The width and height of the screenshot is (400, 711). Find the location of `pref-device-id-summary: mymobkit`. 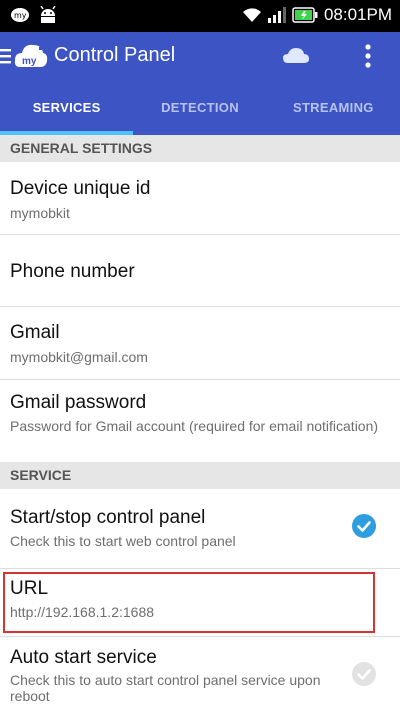

pref-device-id-summary: mymobkit is located at coordinates (40, 213).